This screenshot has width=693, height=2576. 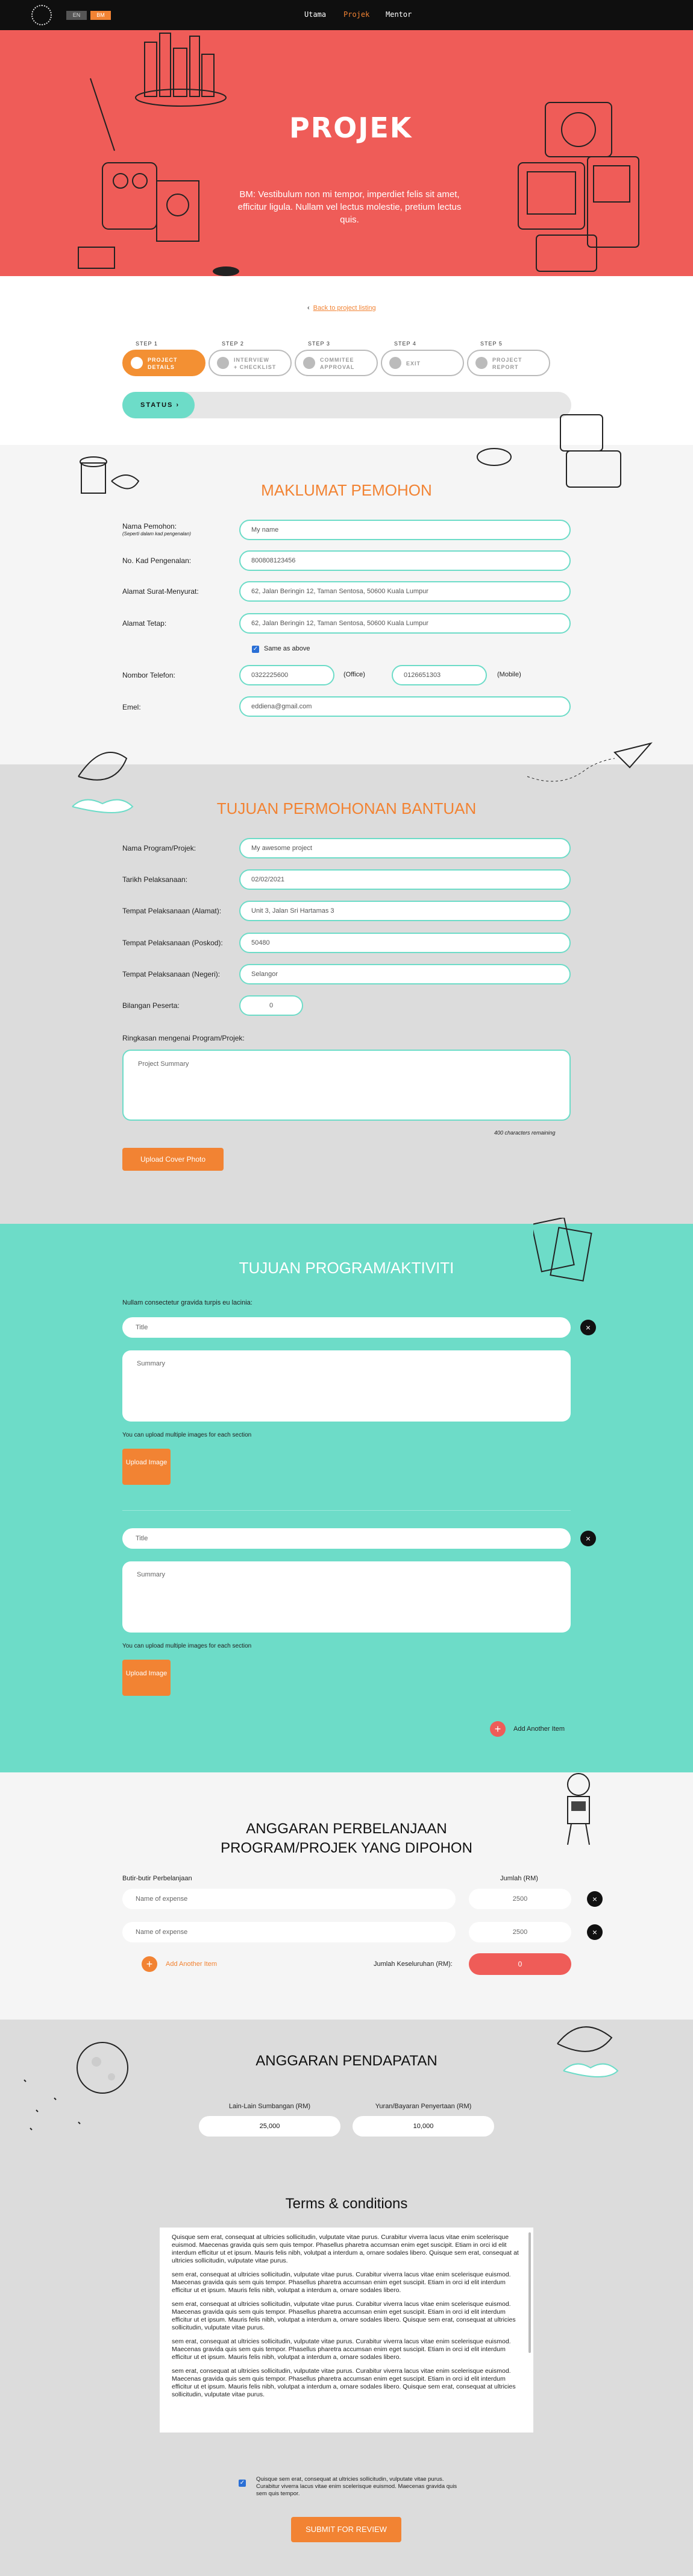 I want to click on exit-icon, so click(x=395, y=363).